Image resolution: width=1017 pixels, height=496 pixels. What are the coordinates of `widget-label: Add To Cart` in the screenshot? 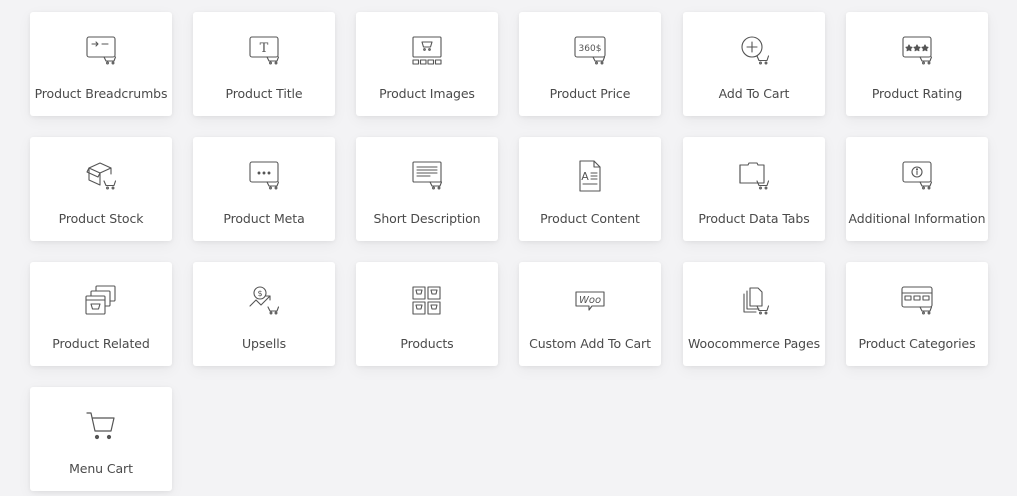 It's located at (754, 93).